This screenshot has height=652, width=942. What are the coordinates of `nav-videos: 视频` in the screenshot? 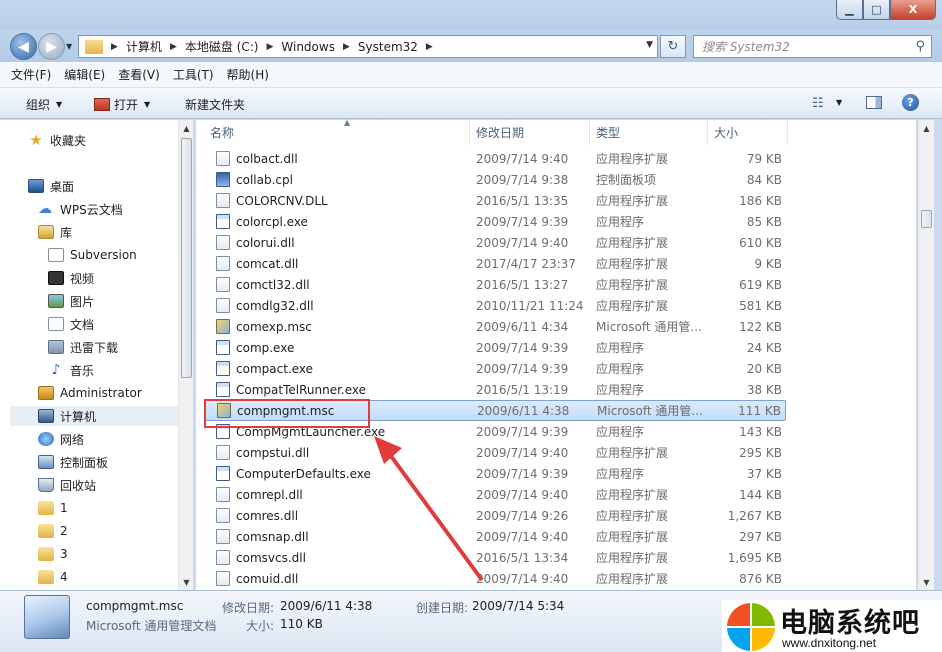 It's located at (71, 278).